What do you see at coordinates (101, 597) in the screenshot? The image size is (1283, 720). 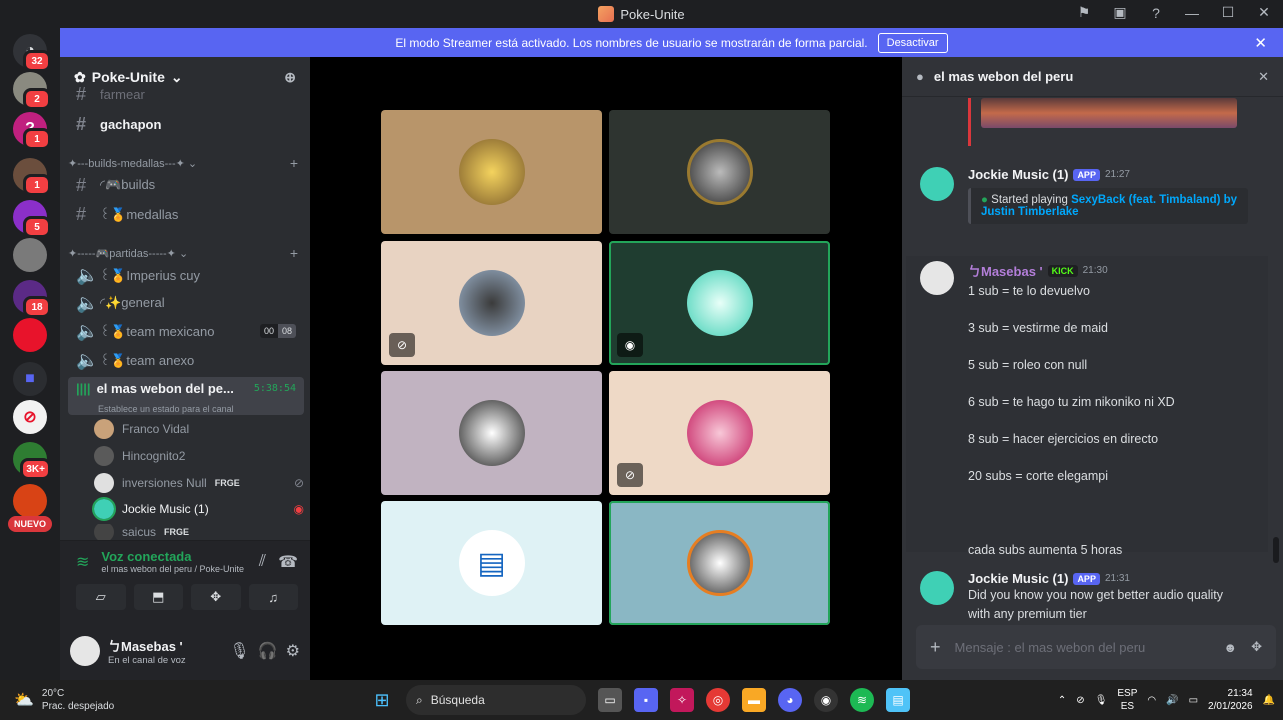 I see `camera-button: ▱` at bounding box center [101, 597].